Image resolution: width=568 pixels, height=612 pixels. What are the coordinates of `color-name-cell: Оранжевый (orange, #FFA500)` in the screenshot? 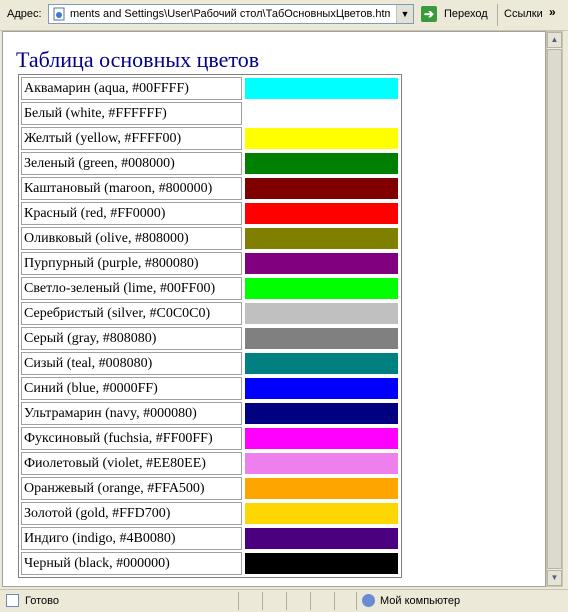 It's located at (131, 488).